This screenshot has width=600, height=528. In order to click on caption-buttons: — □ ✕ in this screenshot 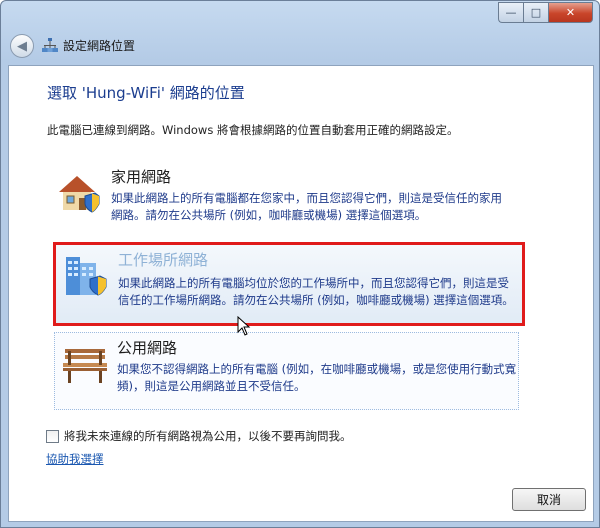, I will do `click(545, 12)`.